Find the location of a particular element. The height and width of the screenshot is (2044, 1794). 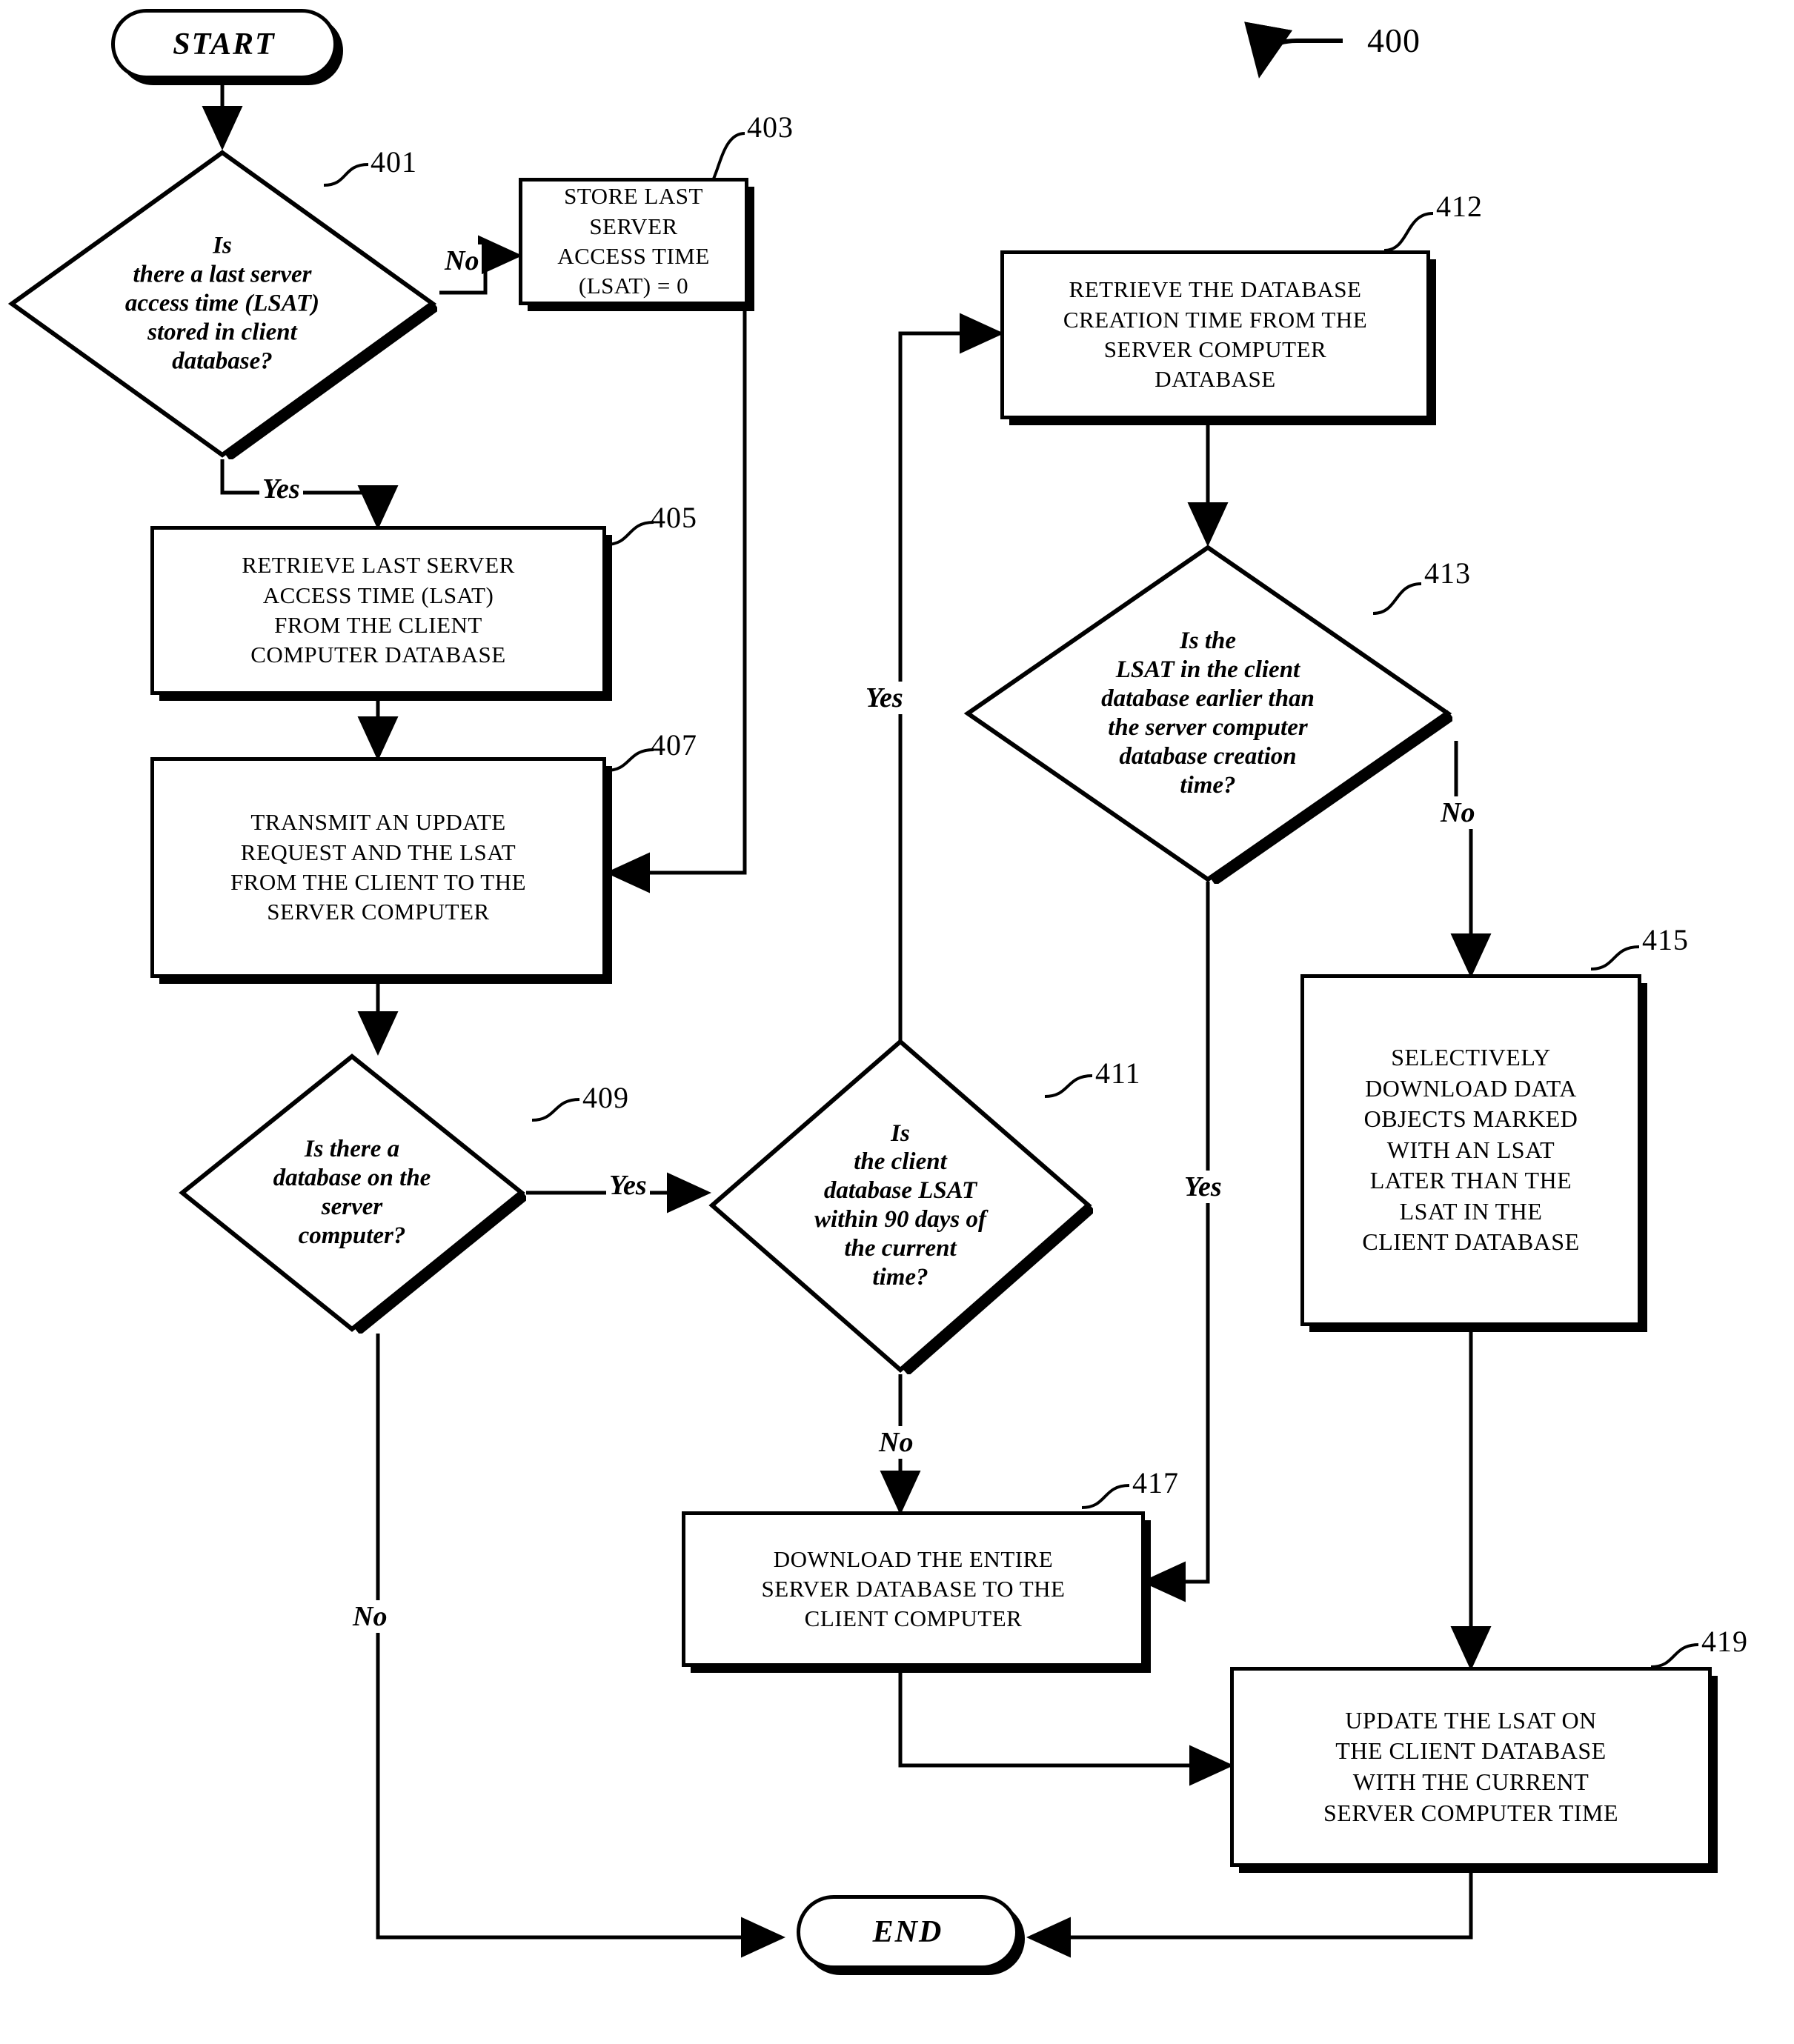

end-label: END is located at coordinates (908, 1932).